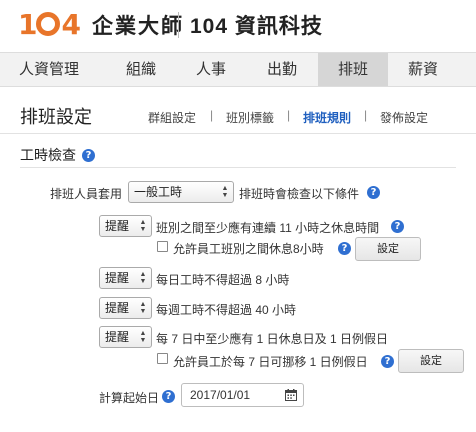 The image size is (476, 432). Describe the element at coordinates (327, 117) in the screenshot. I see `subnav-scheduling-rules: 排班規則` at that location.